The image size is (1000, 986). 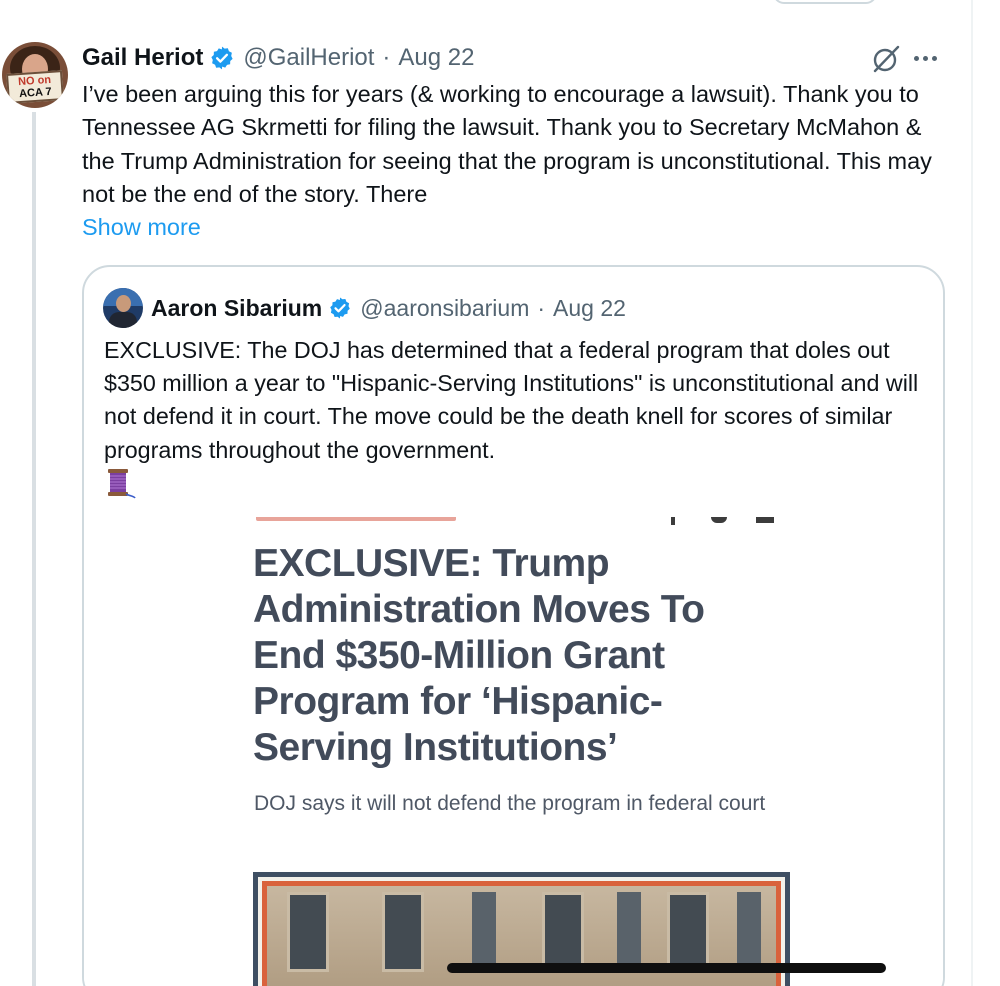 What do you see at coordinates (356, 519) in the screenshot?
I see `article-kicker` at bounding box center [356, 519].